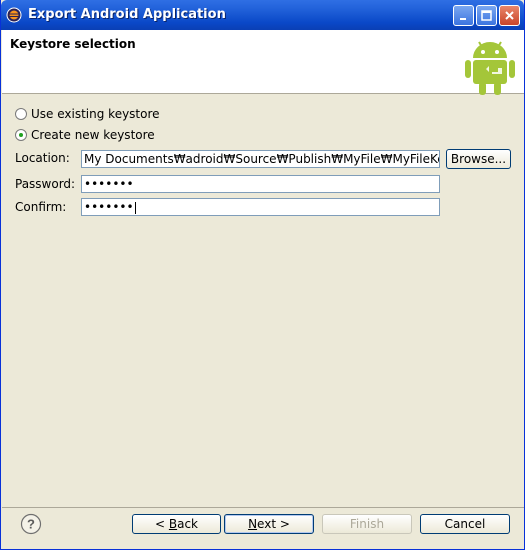 The width and height of the screenshot is (525, 550). I want to click on next-arrow: >, so click(284, 524).